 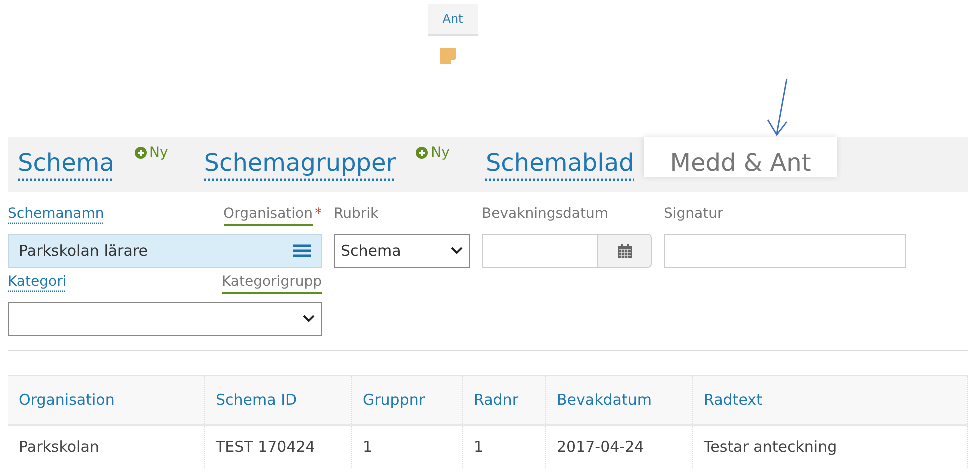 What do you see at coordinates (278, 446) in the screenshot?
I see `table-cell: TEST 170424` at bounding box center [278, 446].